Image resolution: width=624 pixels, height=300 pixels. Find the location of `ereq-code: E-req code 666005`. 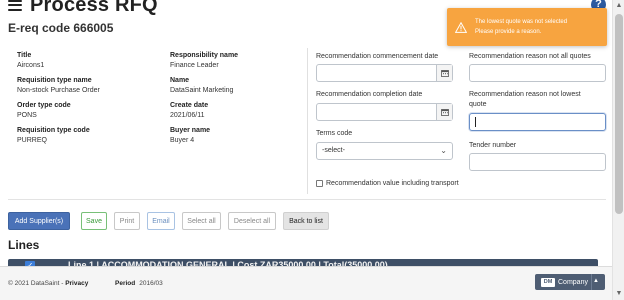

ereq-code: E-req code 666005 is located at coordinates (61, 28).